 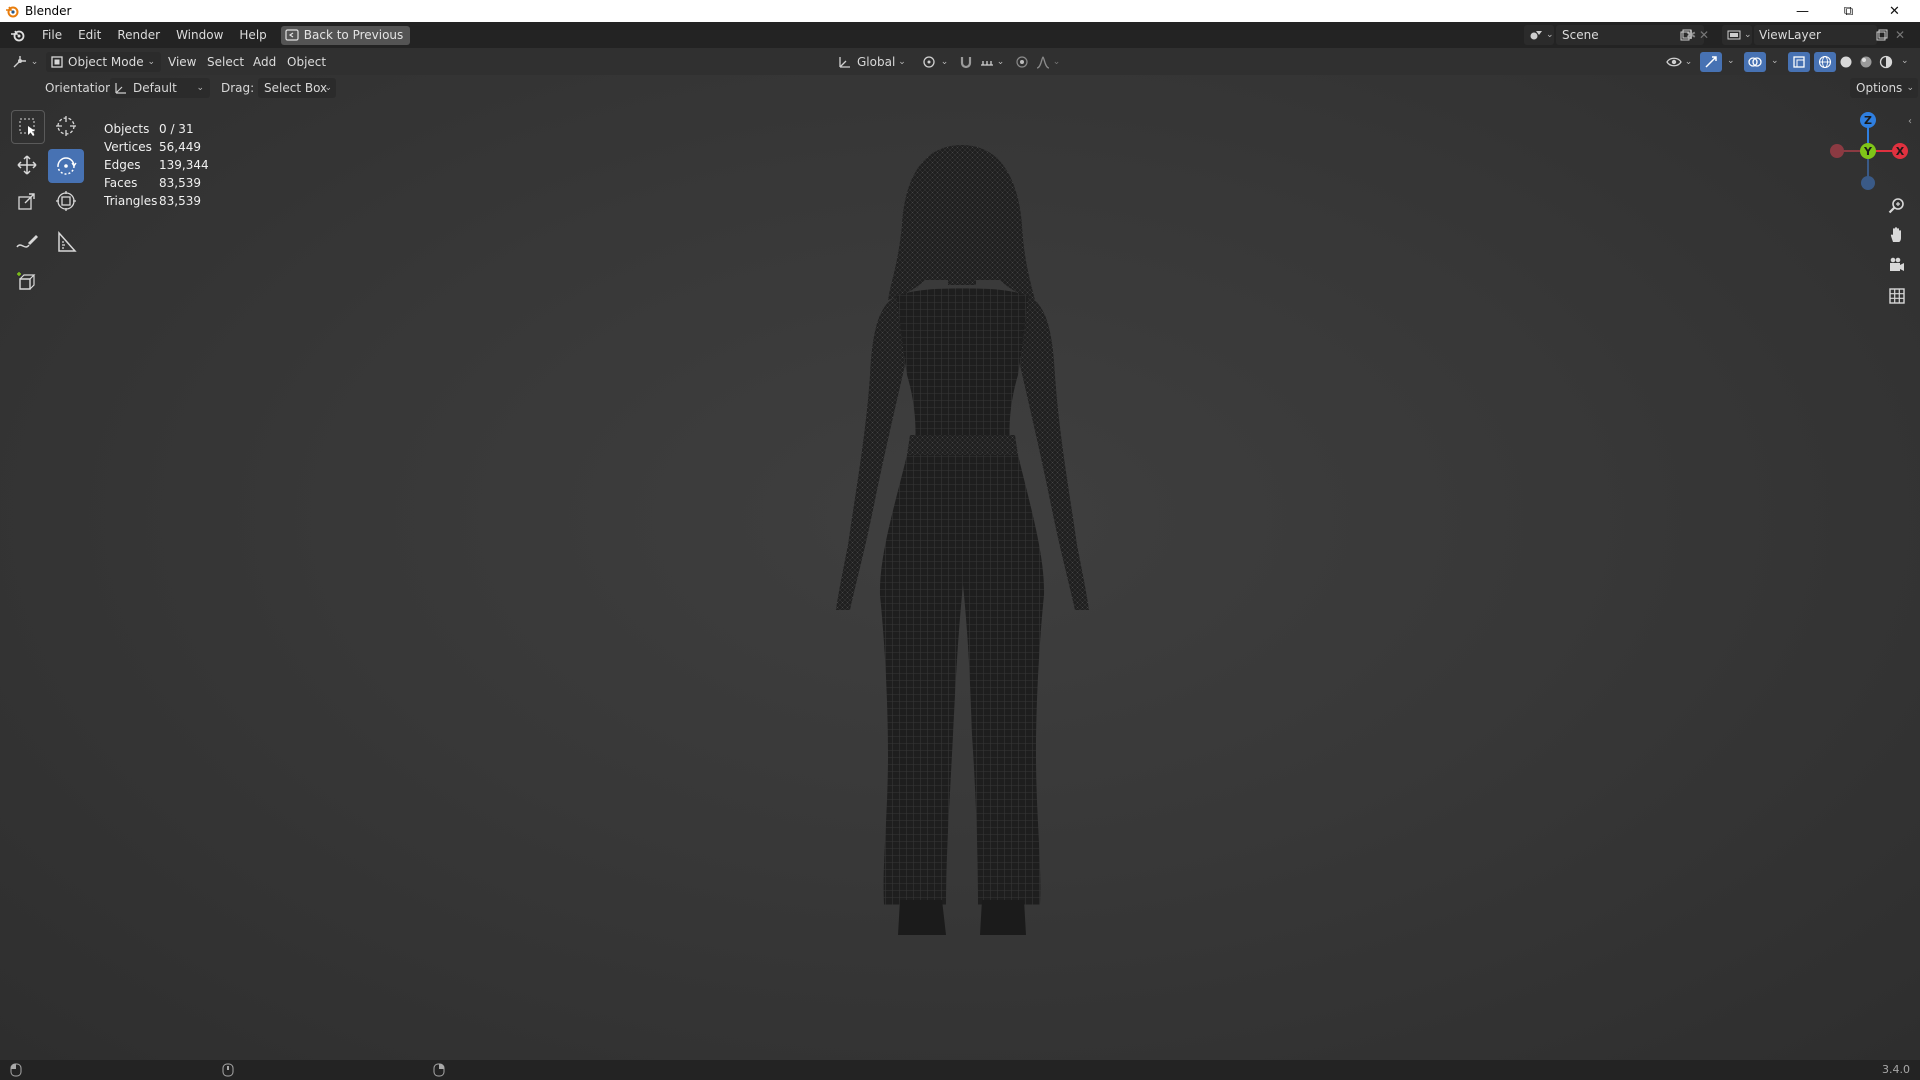 What do you see at coordinates (1799, 62) in the screenshot?
I see `xray-toggle` at bounding box center [1799, 62].